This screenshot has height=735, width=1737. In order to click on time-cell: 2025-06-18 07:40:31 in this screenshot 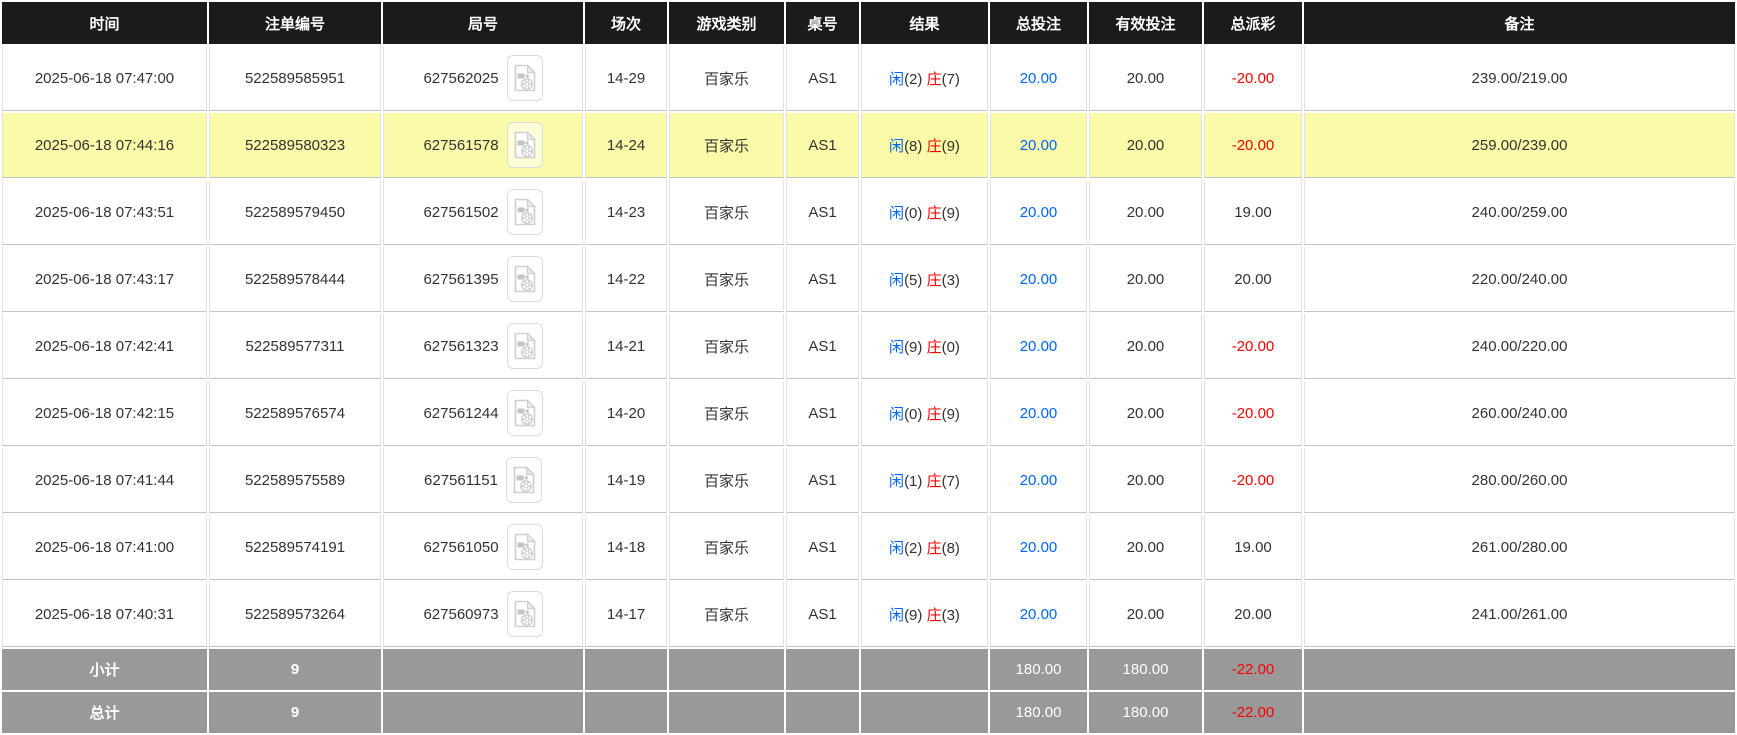, I will do `click(104, 614)`.